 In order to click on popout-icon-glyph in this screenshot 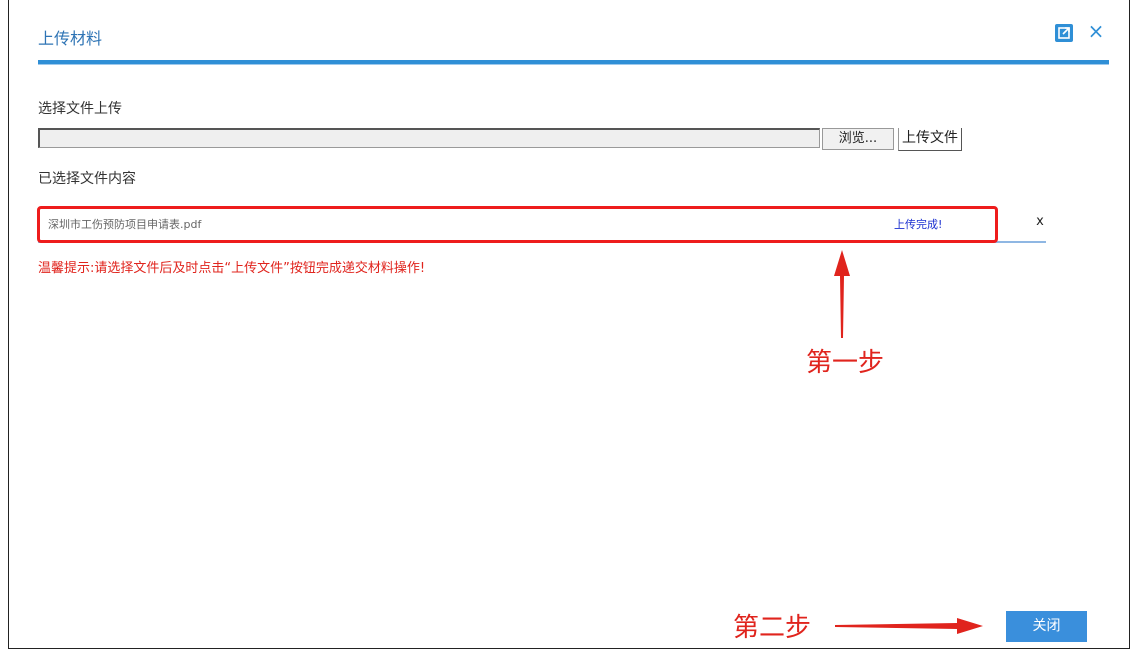, I will do `click(1064, 33)`.